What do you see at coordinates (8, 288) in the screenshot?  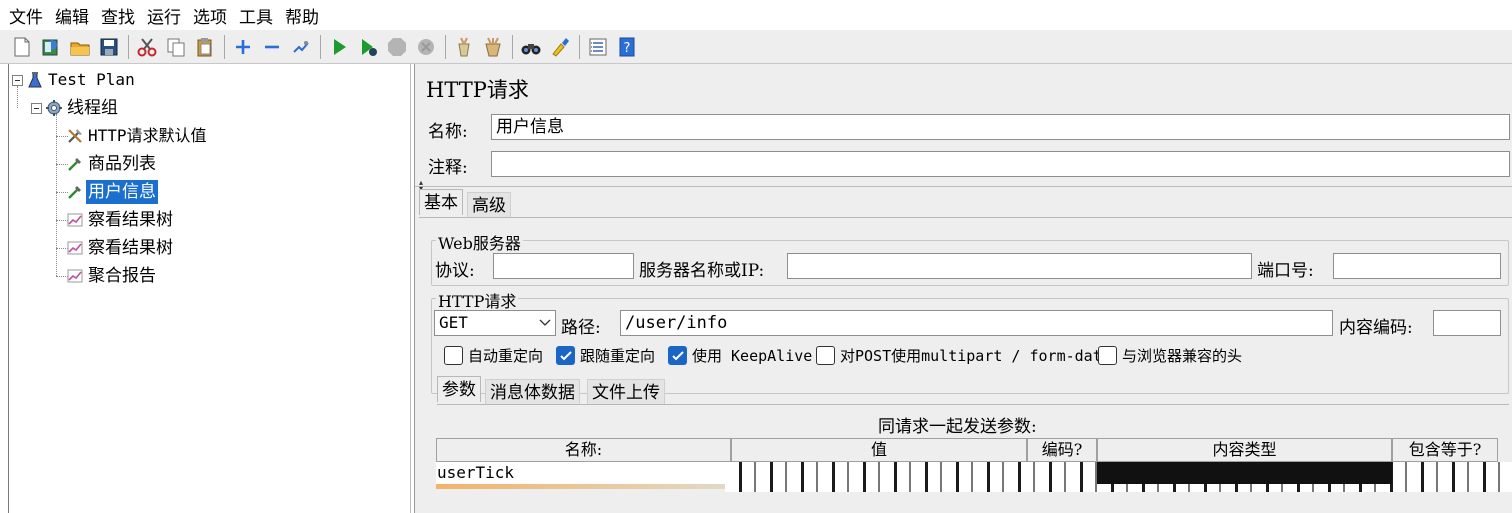 I see `tree-left-border` at bounding box center [8, 288].